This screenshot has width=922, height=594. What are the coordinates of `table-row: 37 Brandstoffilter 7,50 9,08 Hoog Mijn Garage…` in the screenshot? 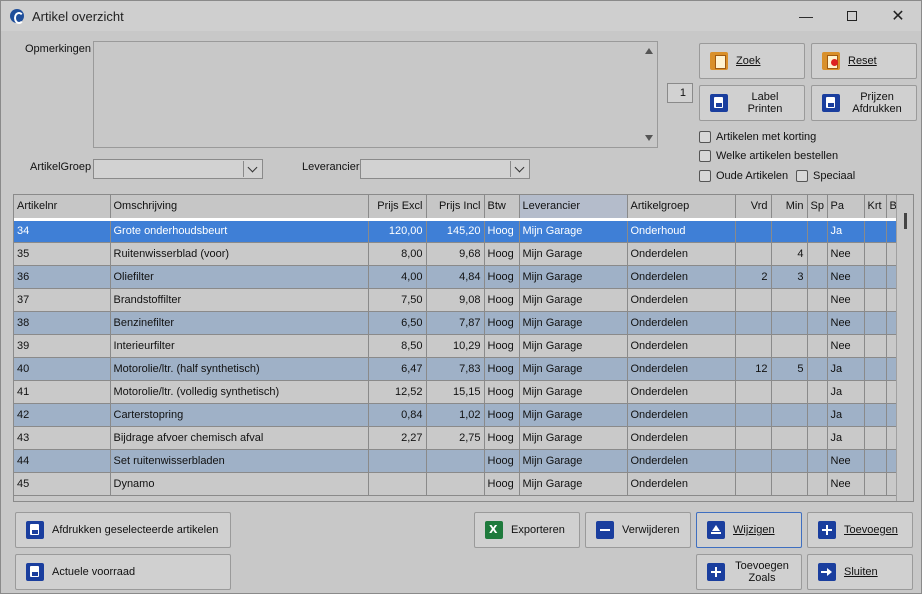 It's located at (456, 300).